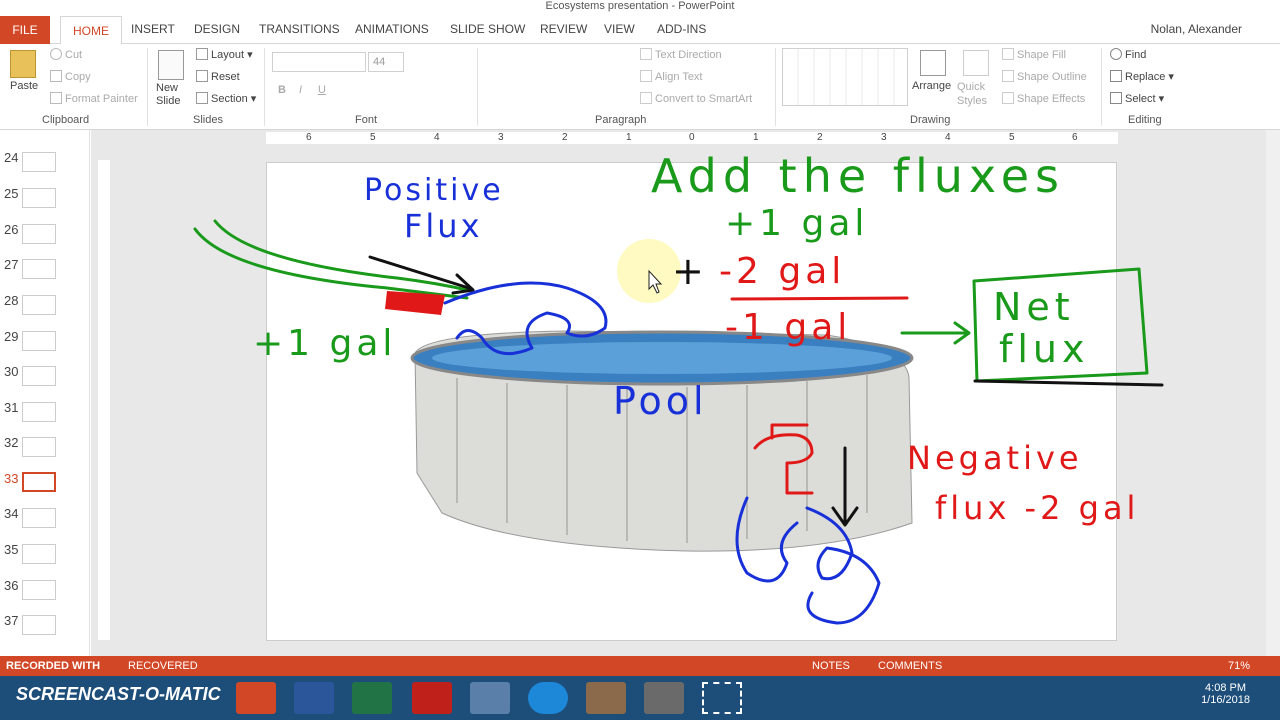 Image resolution: width=1280 pixels, height=720 pixels. Describe the element at coordinates (11, 157) in the screenshot. I see `slide-number: 24` at that location.